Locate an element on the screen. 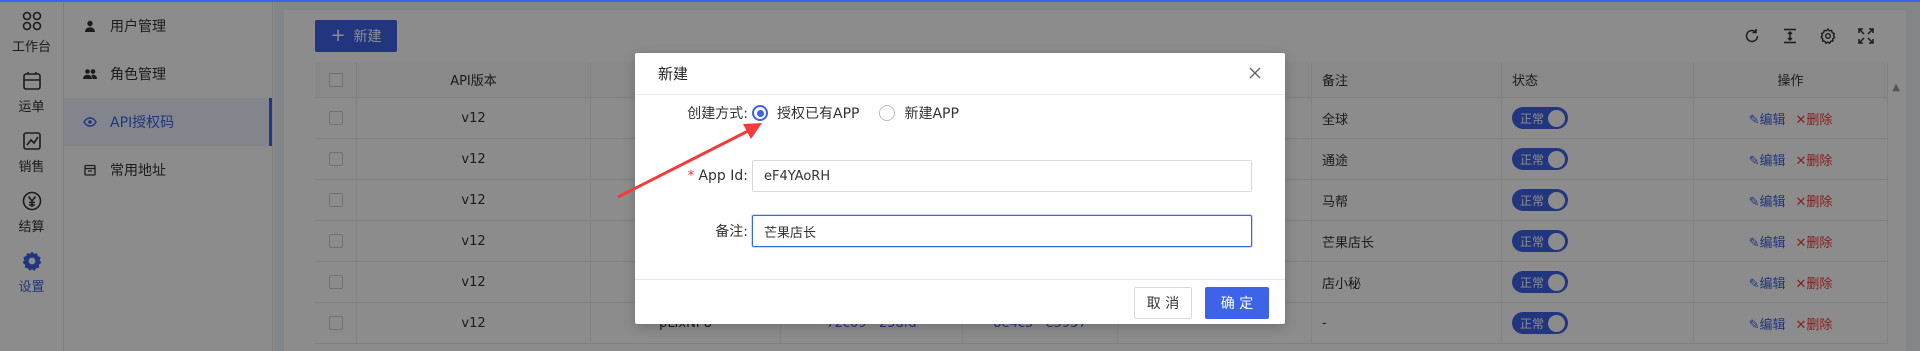 The width and height of the screenshot is (1920, 351). app-id-row: * App Id: is located at coordinates (943, 176).